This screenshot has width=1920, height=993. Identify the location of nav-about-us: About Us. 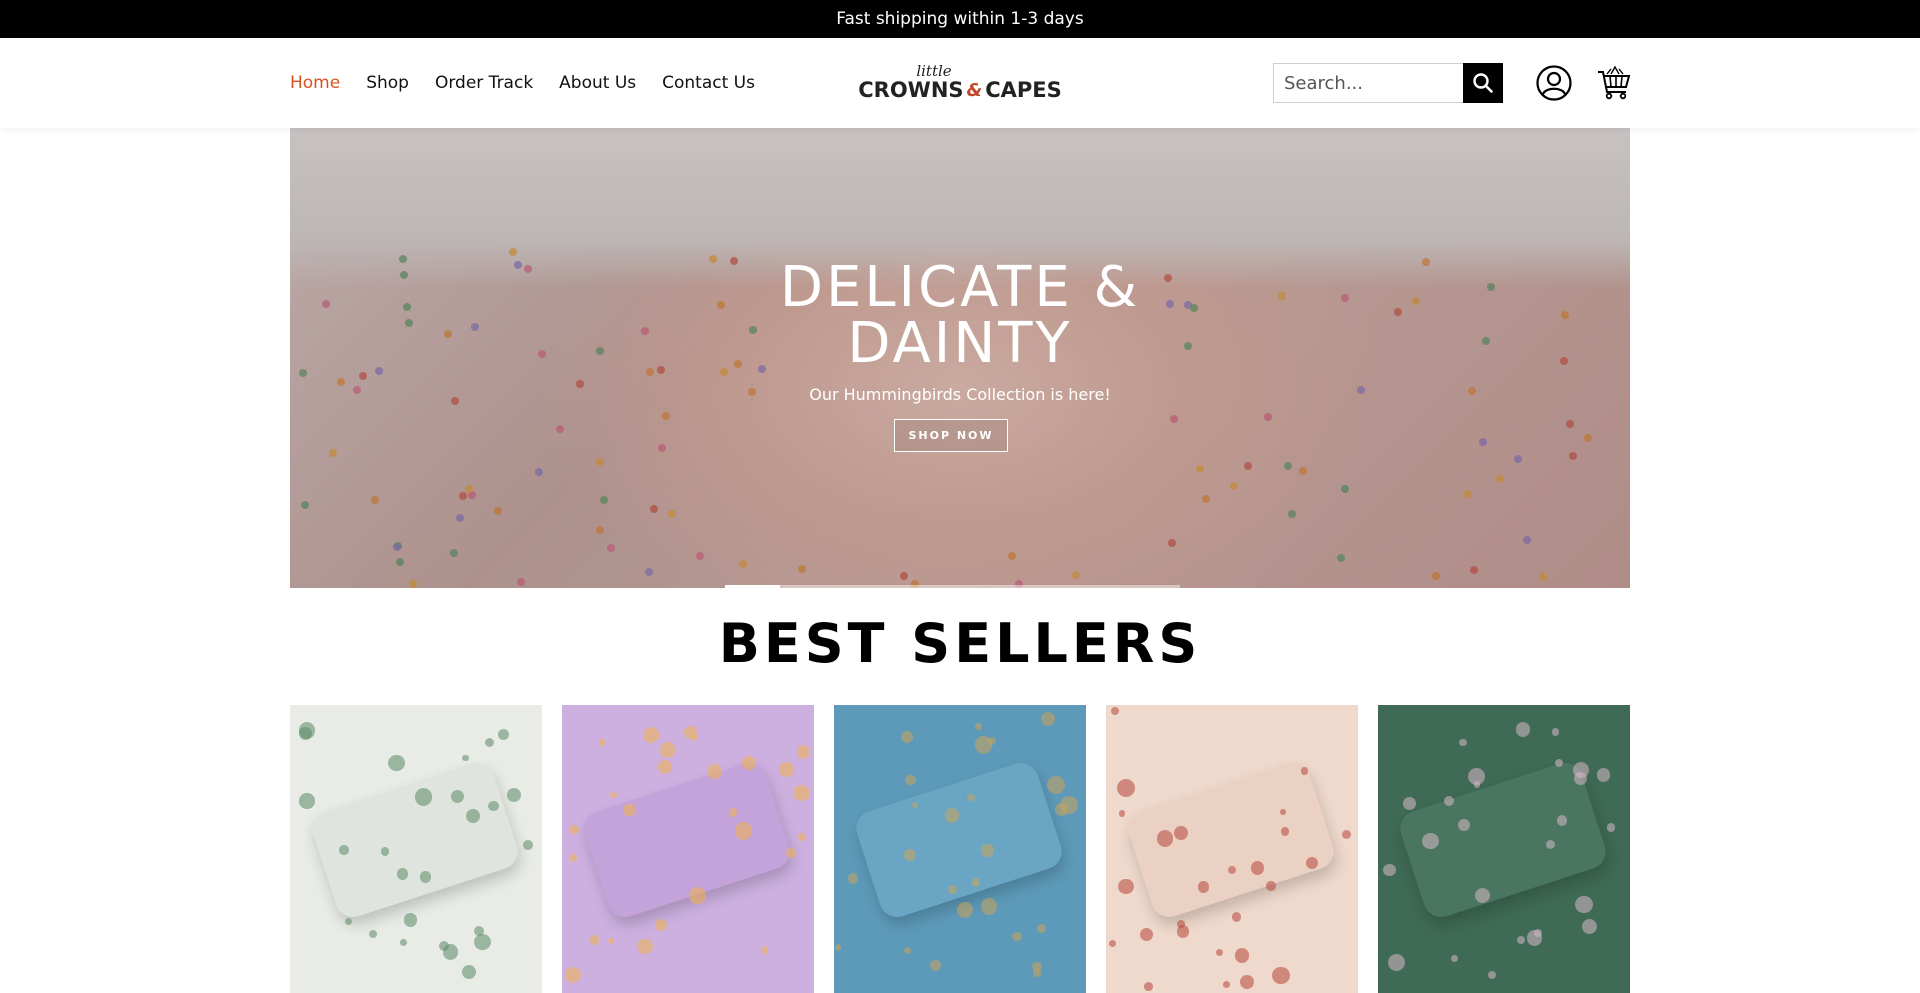
(597, 83).